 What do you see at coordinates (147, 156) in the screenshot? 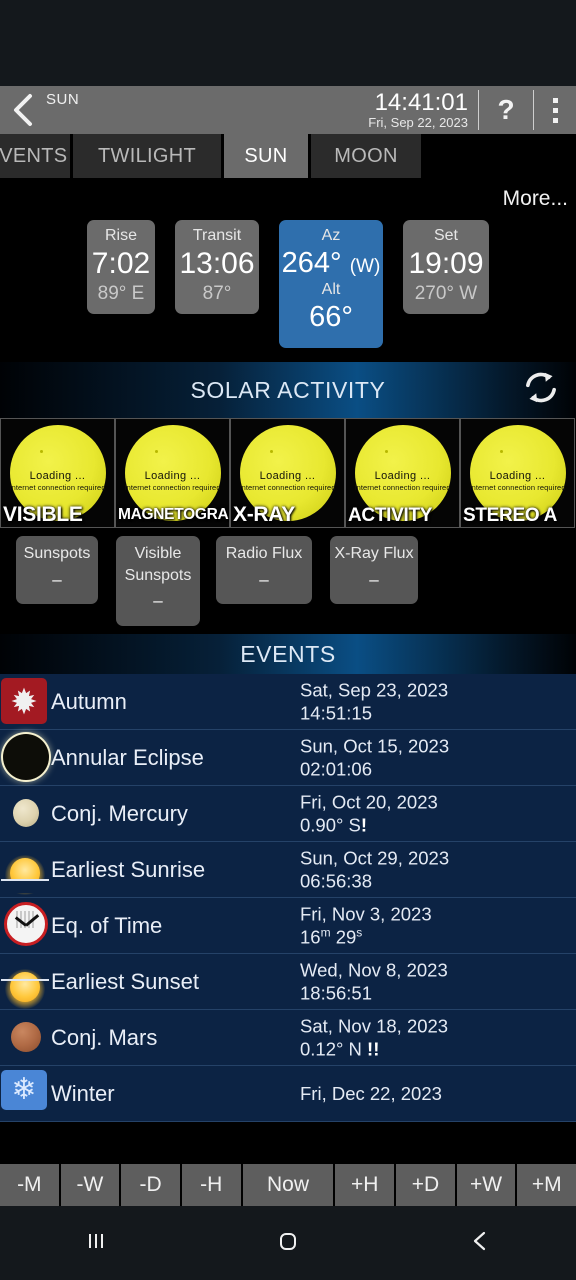
I see `tab-twilight: TWILIGHT` at bounding box center [147, 156].